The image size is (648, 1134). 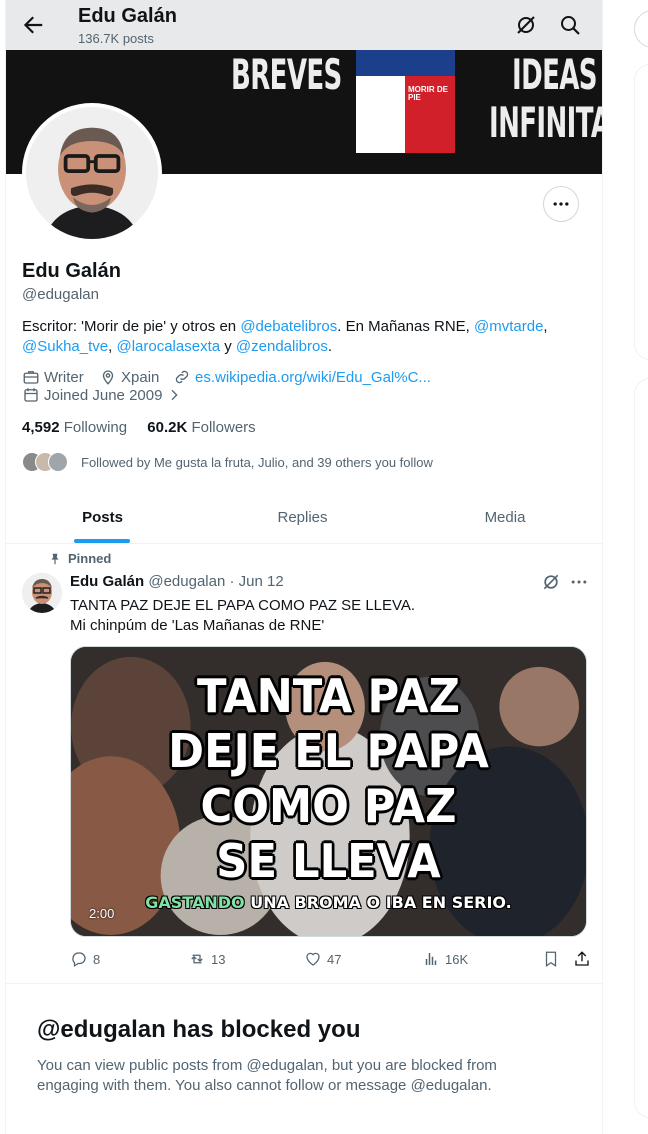 What do you see at coordinates (282, 346) in the screenshot?
I see `bio-mention-zendalibros: @zendalibros` at bounding box center [282, 346].